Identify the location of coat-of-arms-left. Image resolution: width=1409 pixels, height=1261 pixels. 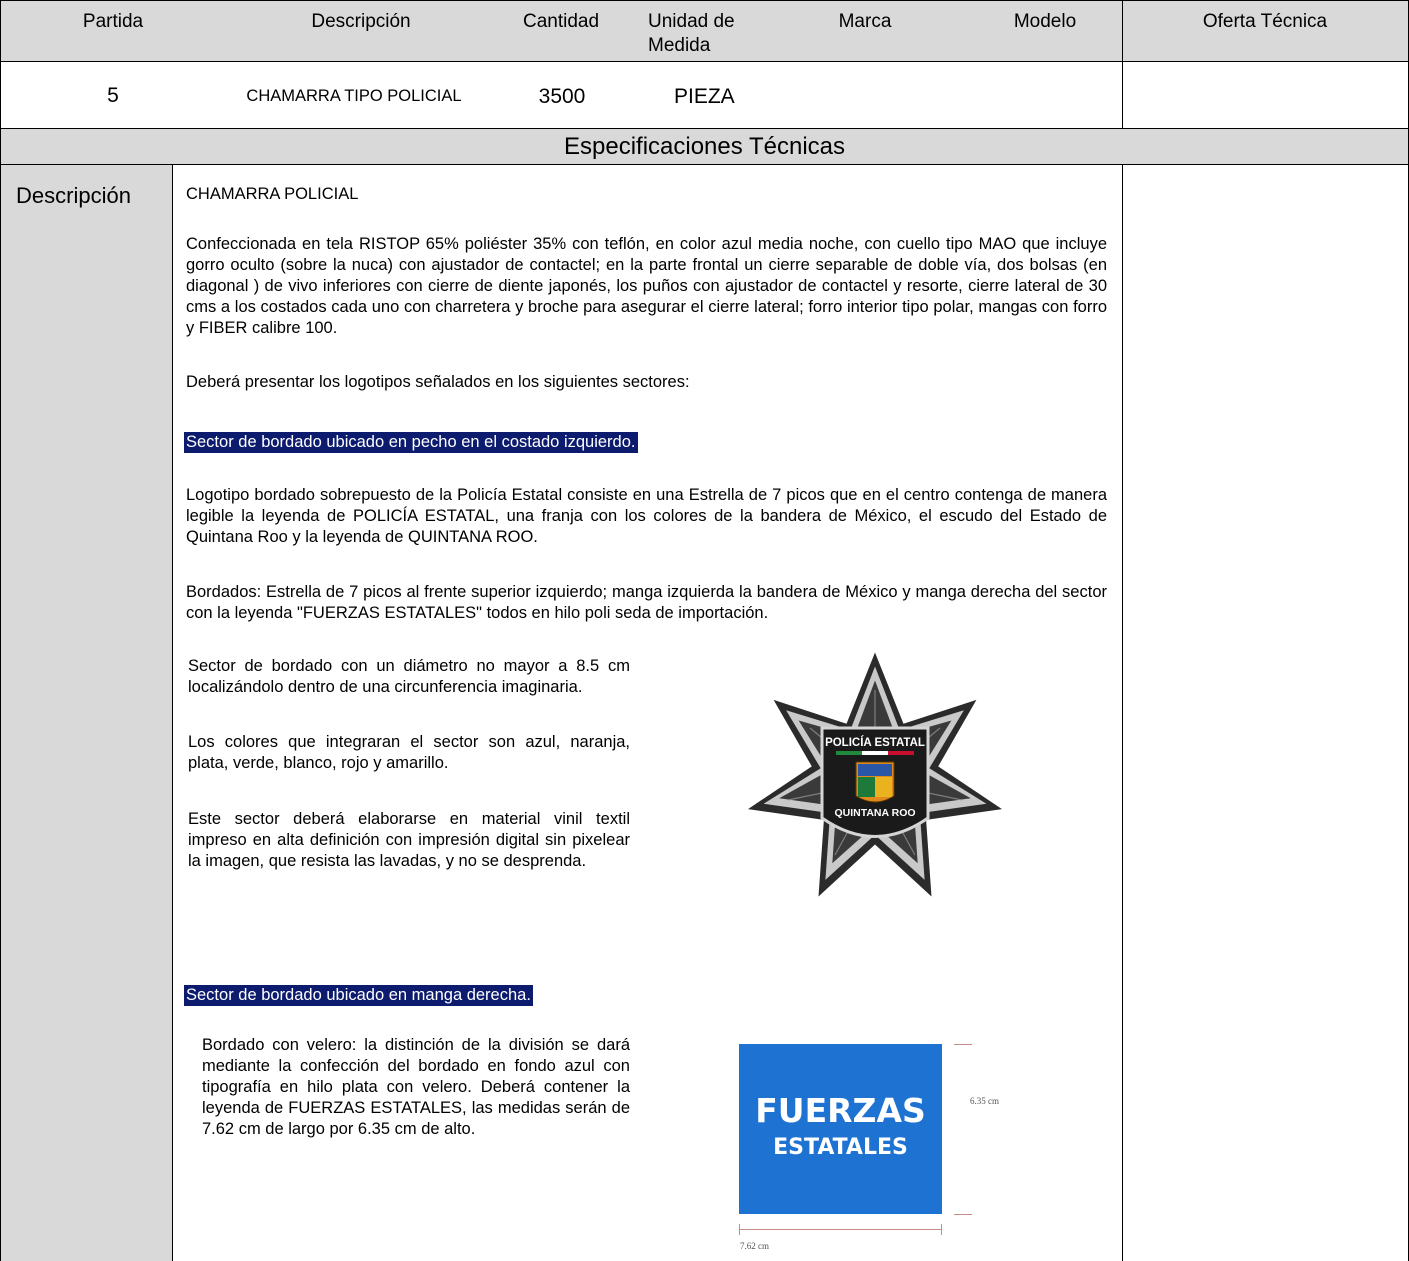
(866, 787).